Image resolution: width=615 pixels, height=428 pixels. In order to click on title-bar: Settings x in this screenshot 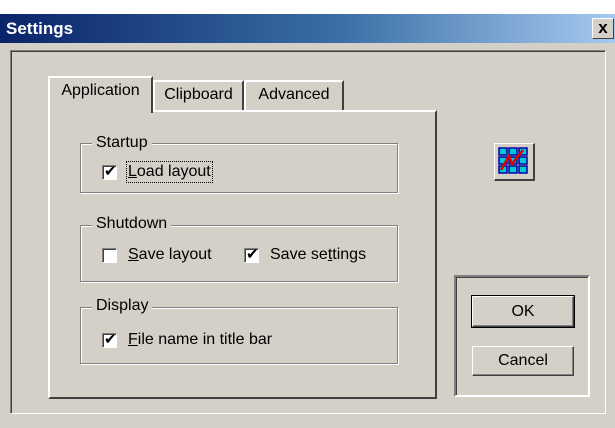, I will do `click(307, 28)`.